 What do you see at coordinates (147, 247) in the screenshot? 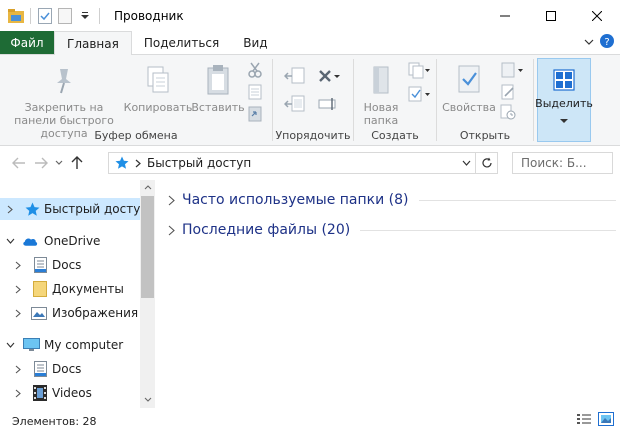
I see `scrollbar-thumb` at bounding box center [147, 247].